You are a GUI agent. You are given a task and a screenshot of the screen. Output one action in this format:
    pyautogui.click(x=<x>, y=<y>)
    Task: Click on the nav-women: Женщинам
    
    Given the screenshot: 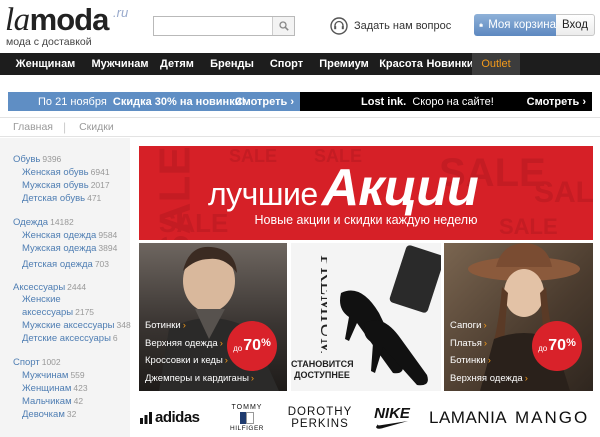 What is the action you would take?
    pyautogui.click(x=45, y=64)
    